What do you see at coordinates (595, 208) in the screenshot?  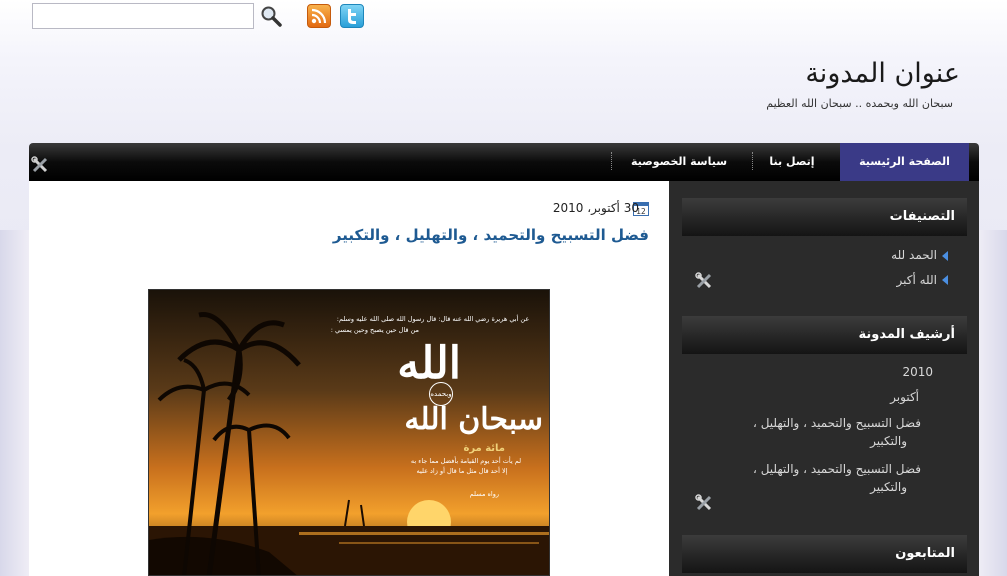 I see `post-date: 30 أكتوبر، 2010` at bounding box center [595, 208].